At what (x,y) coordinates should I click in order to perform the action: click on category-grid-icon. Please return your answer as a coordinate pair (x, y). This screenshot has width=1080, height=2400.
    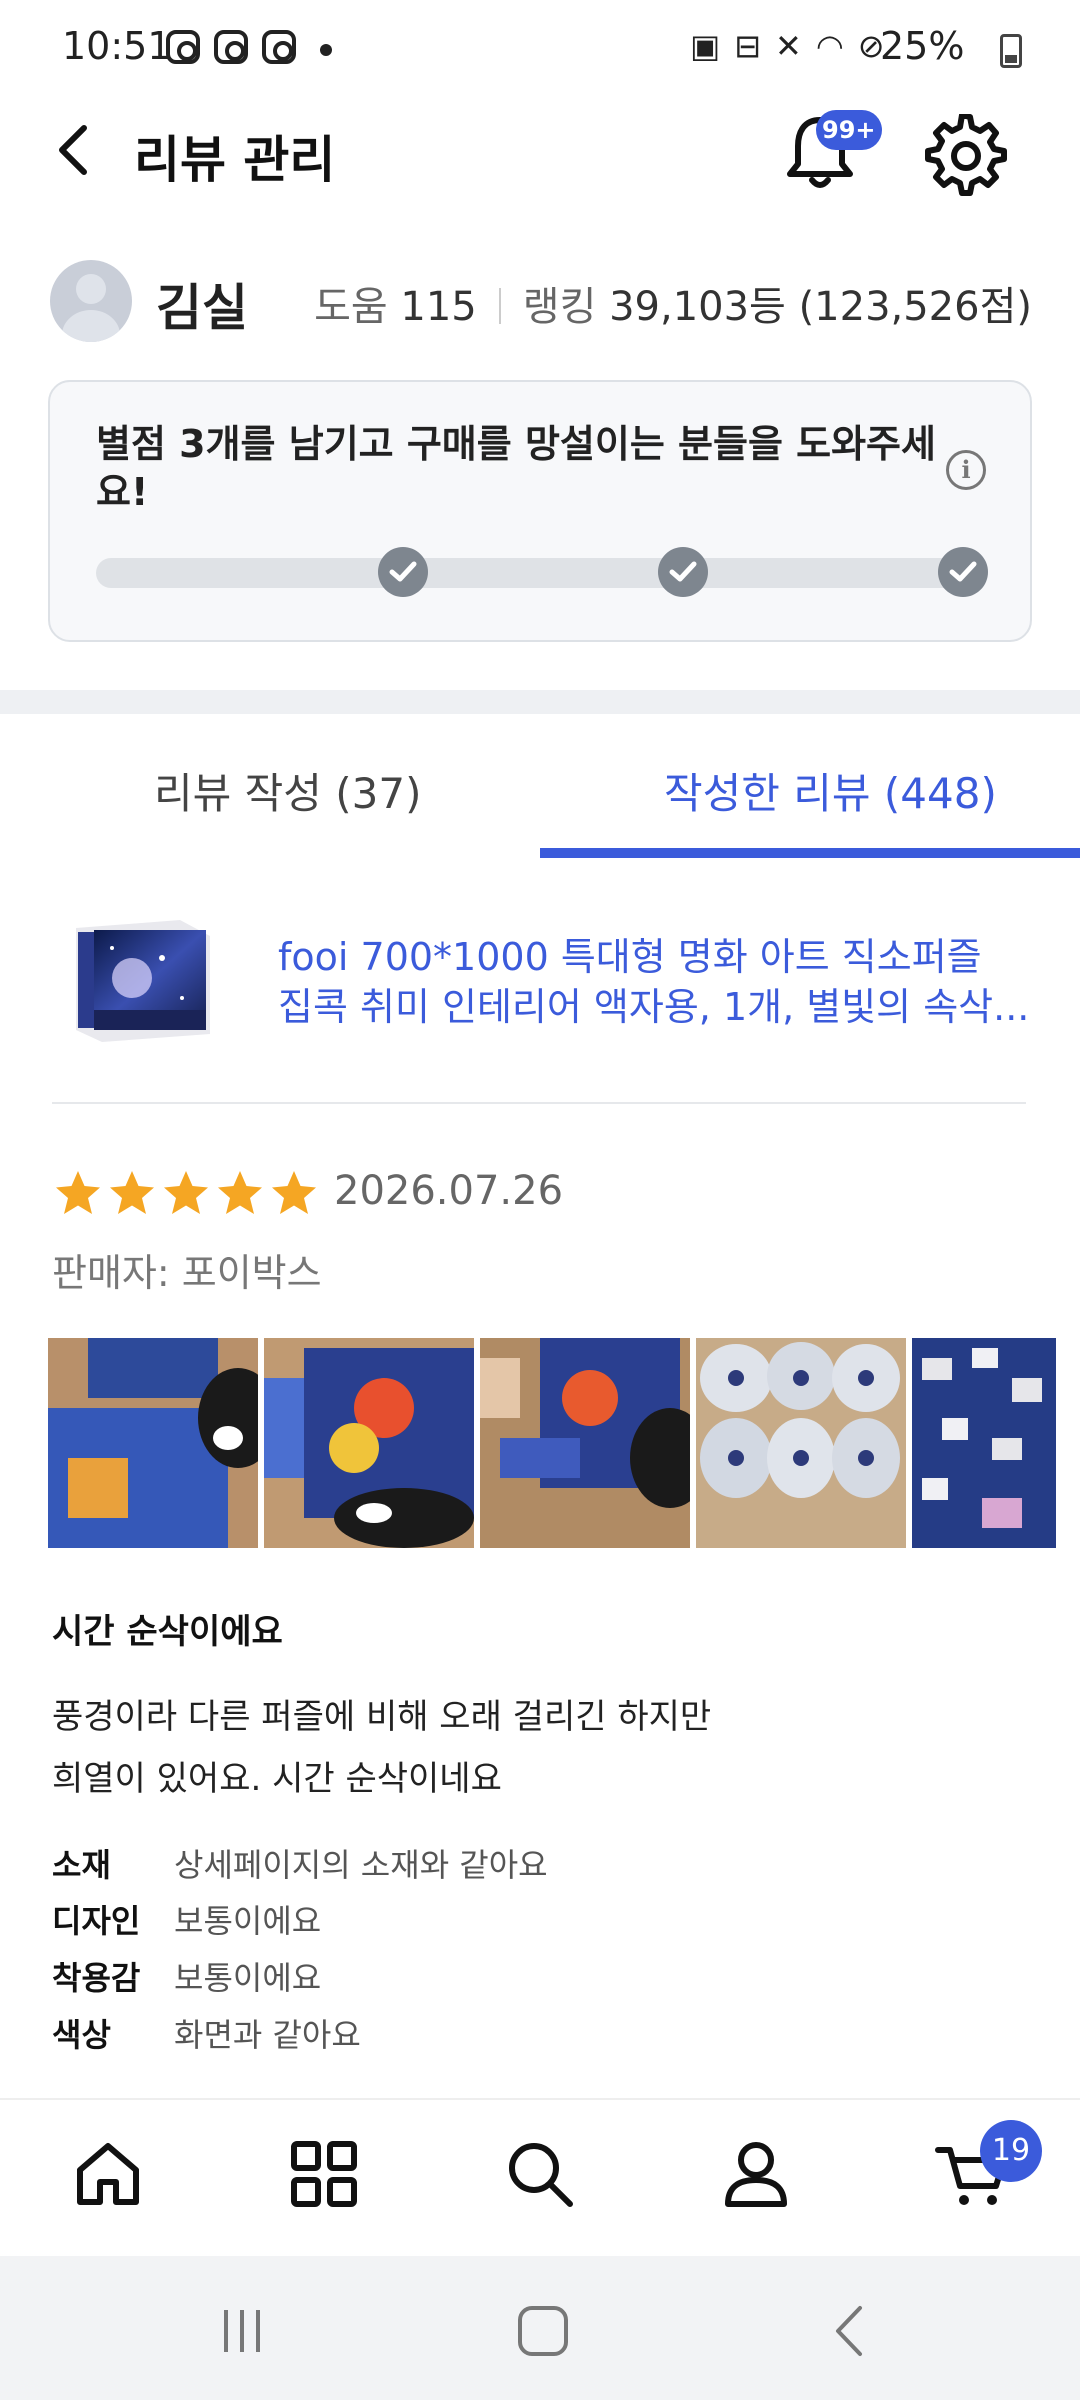
    Looking at the image, I should click on (324, 2174).